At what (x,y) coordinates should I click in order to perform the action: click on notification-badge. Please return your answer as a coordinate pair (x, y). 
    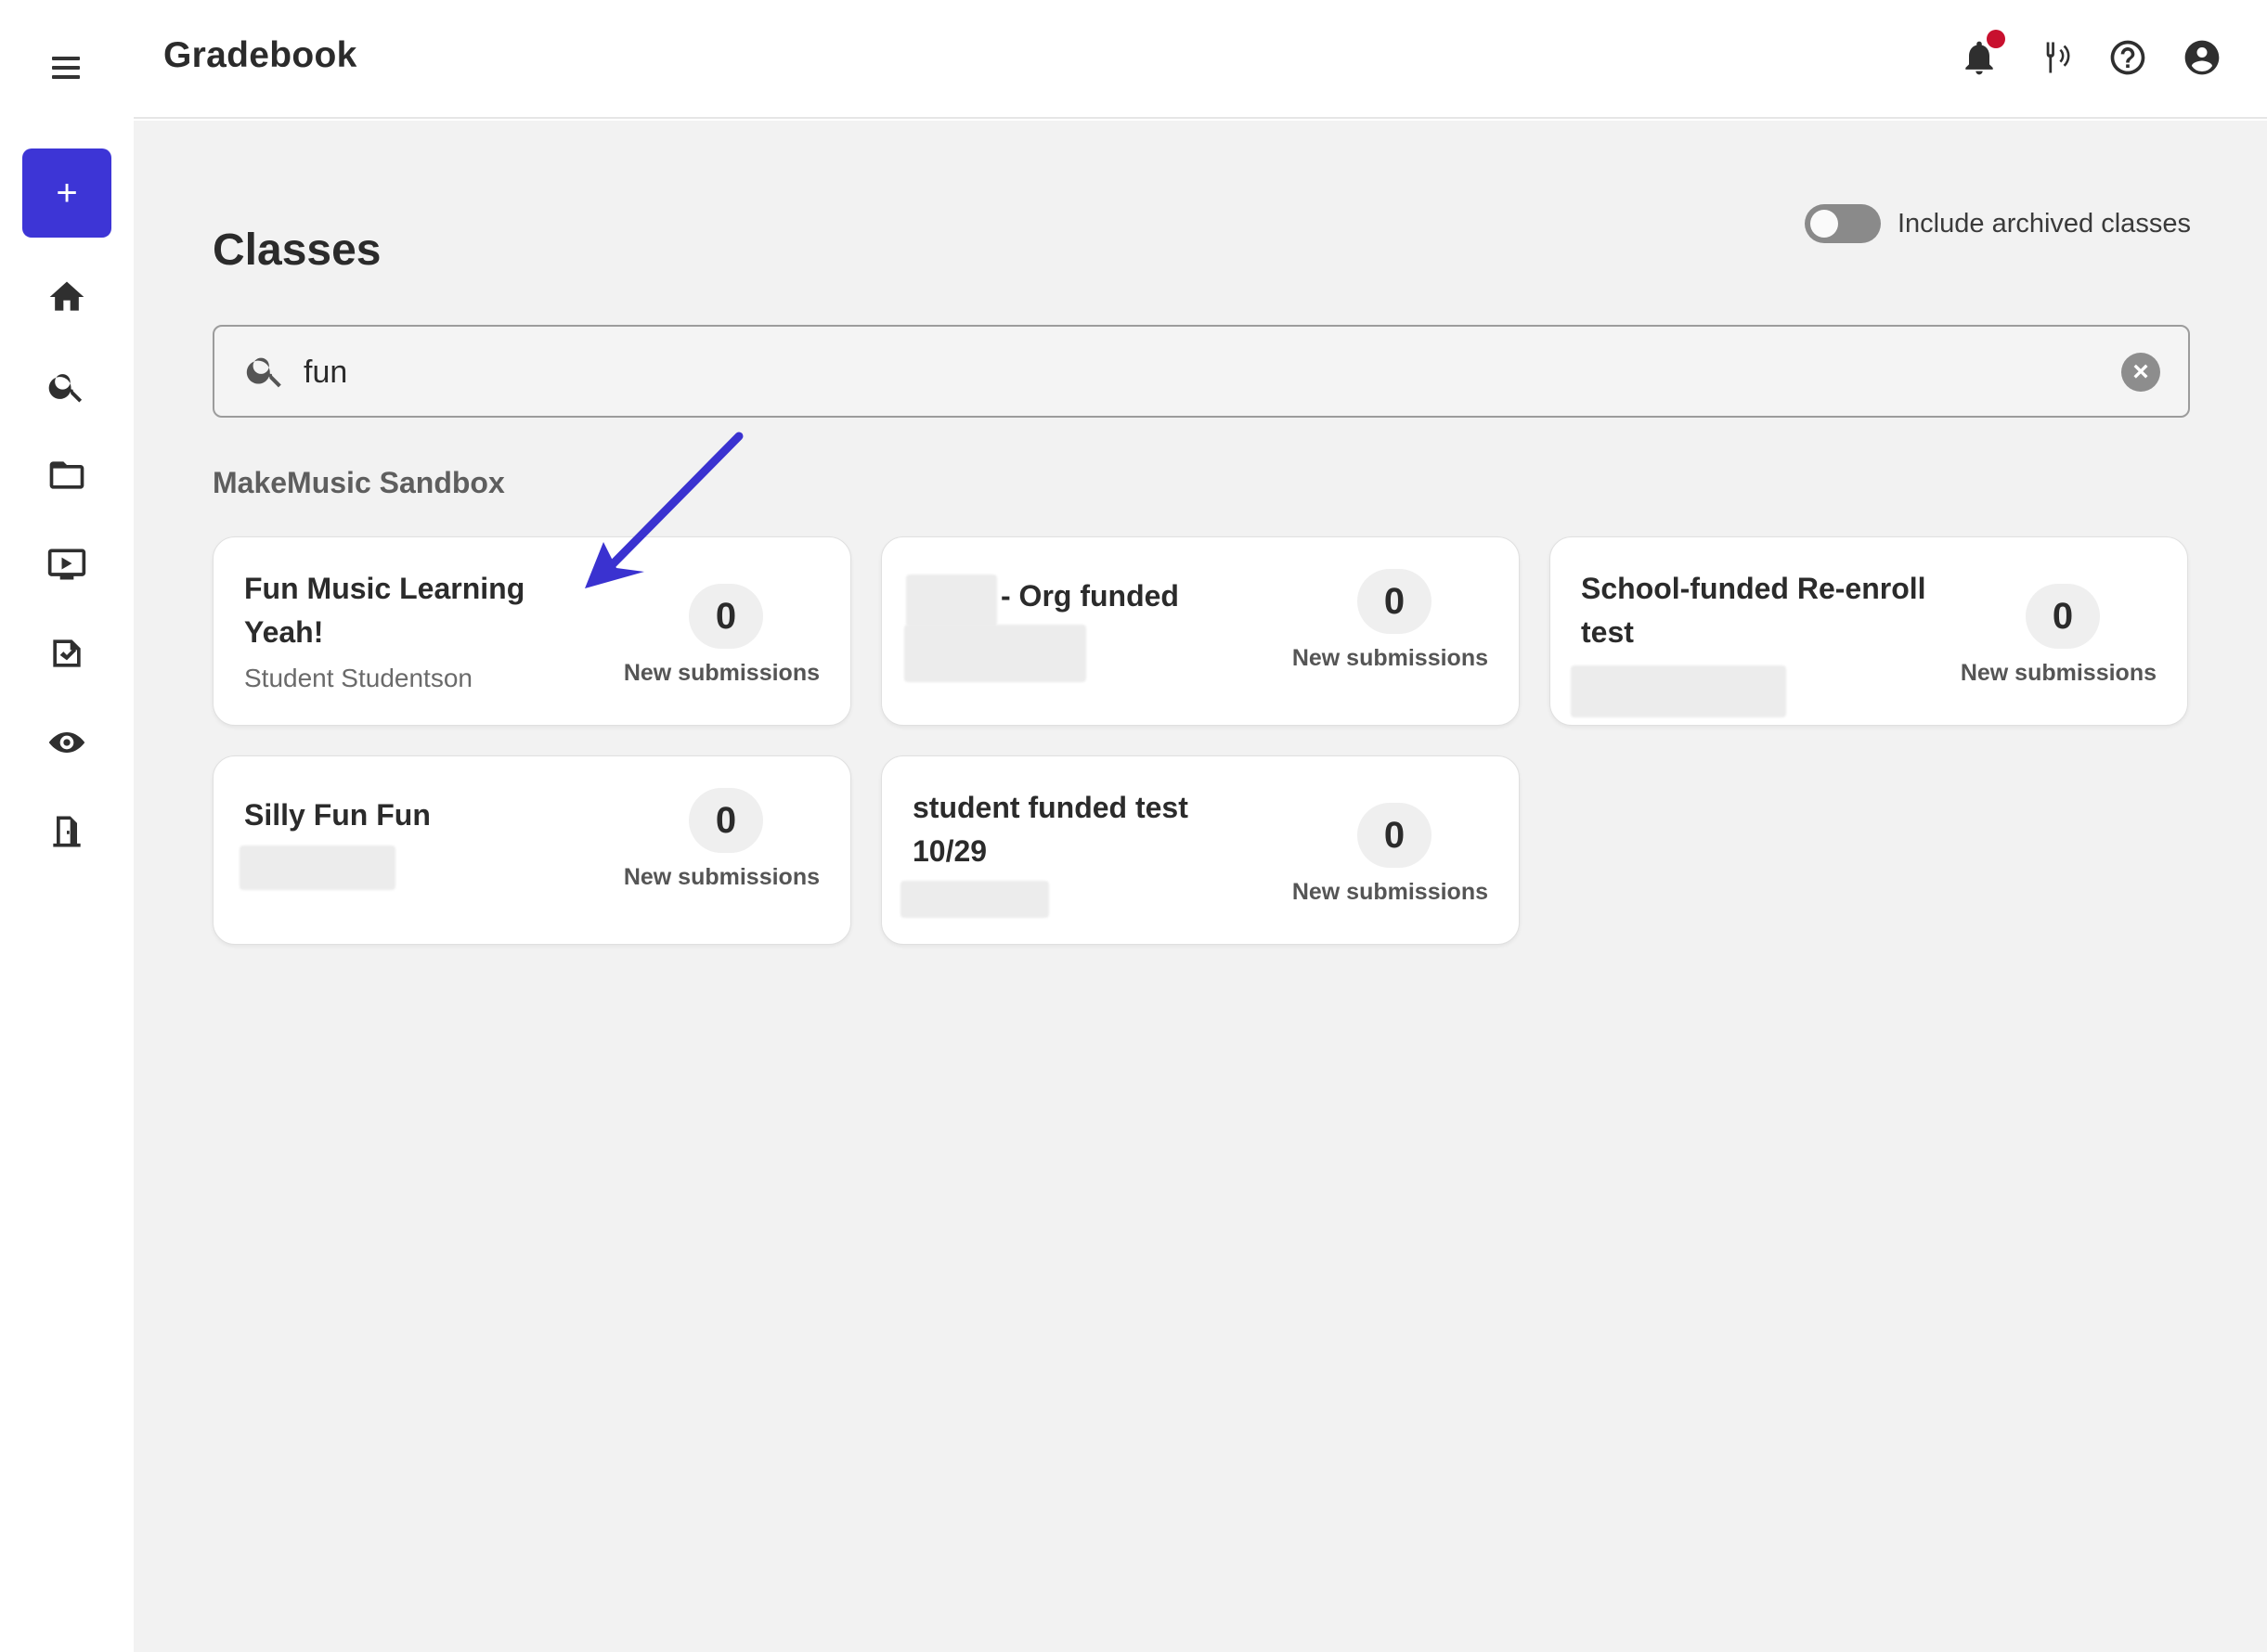
    Looking at the image, I should click on (1996, 39).